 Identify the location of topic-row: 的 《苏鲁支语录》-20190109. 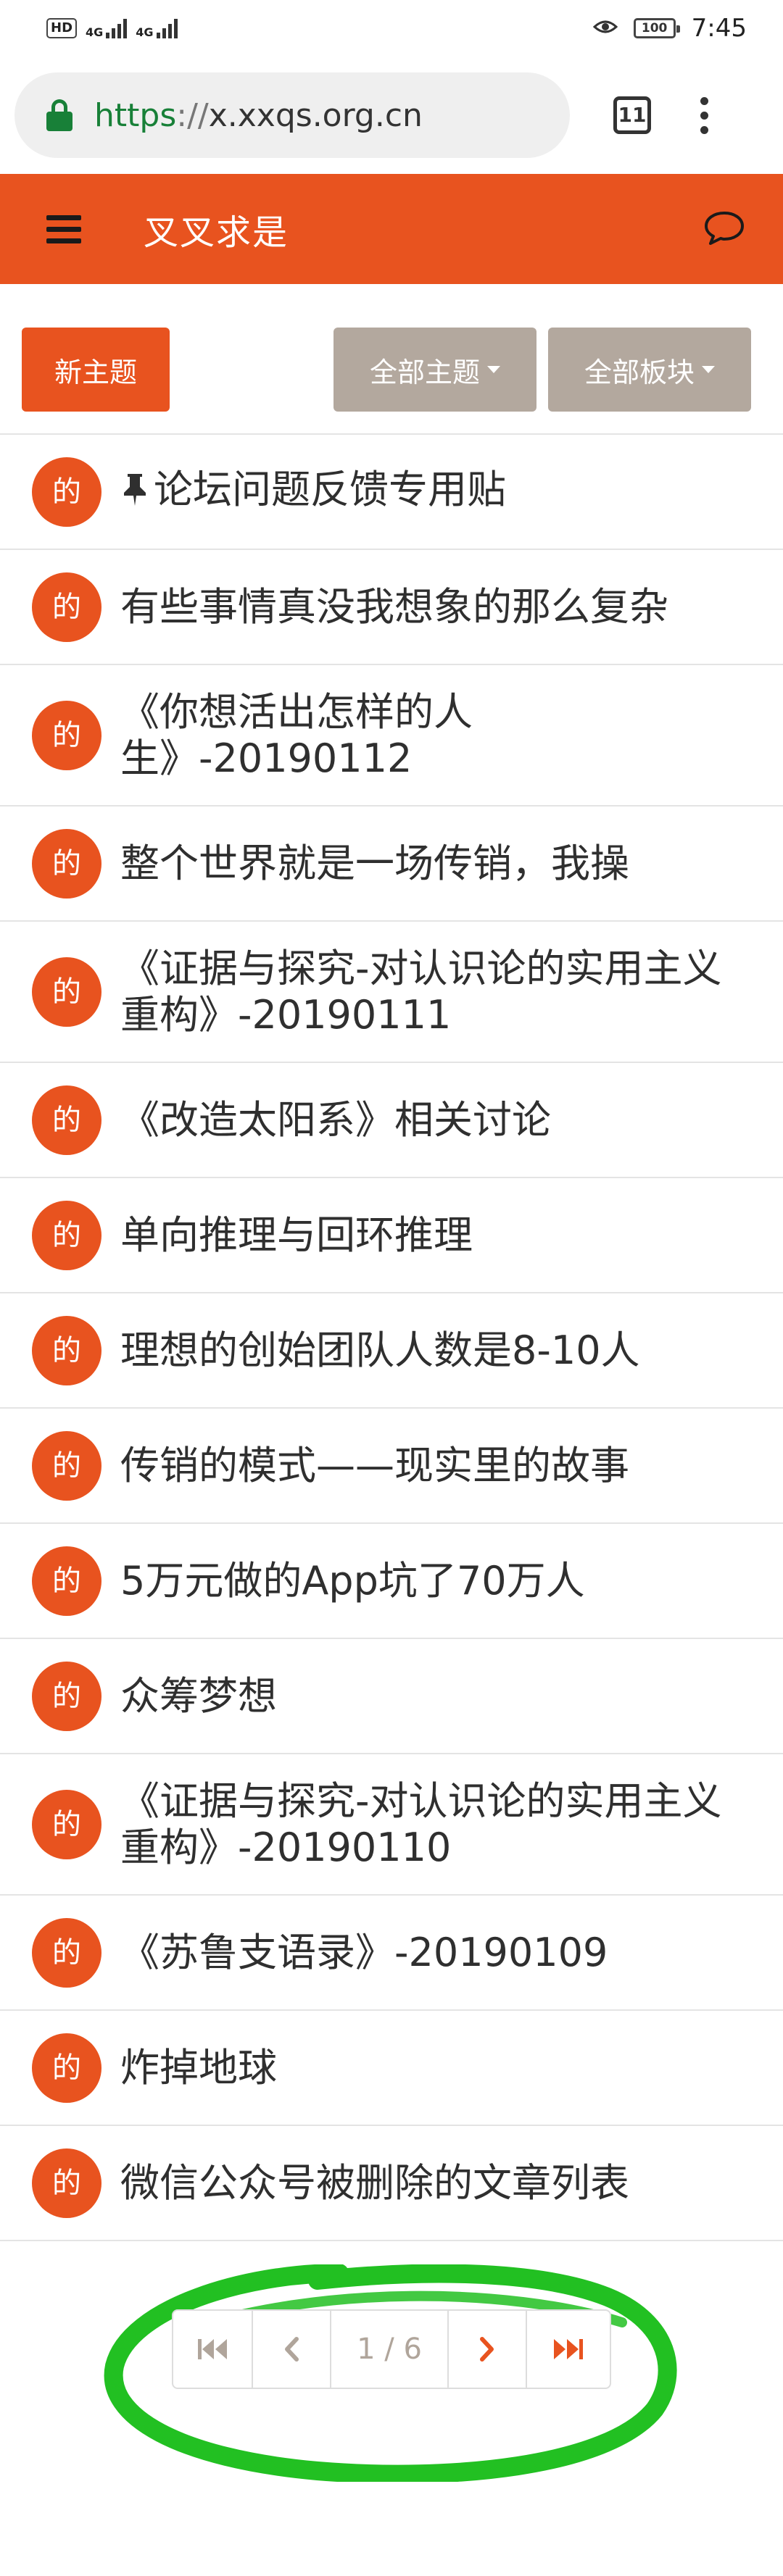
(391, 1951).